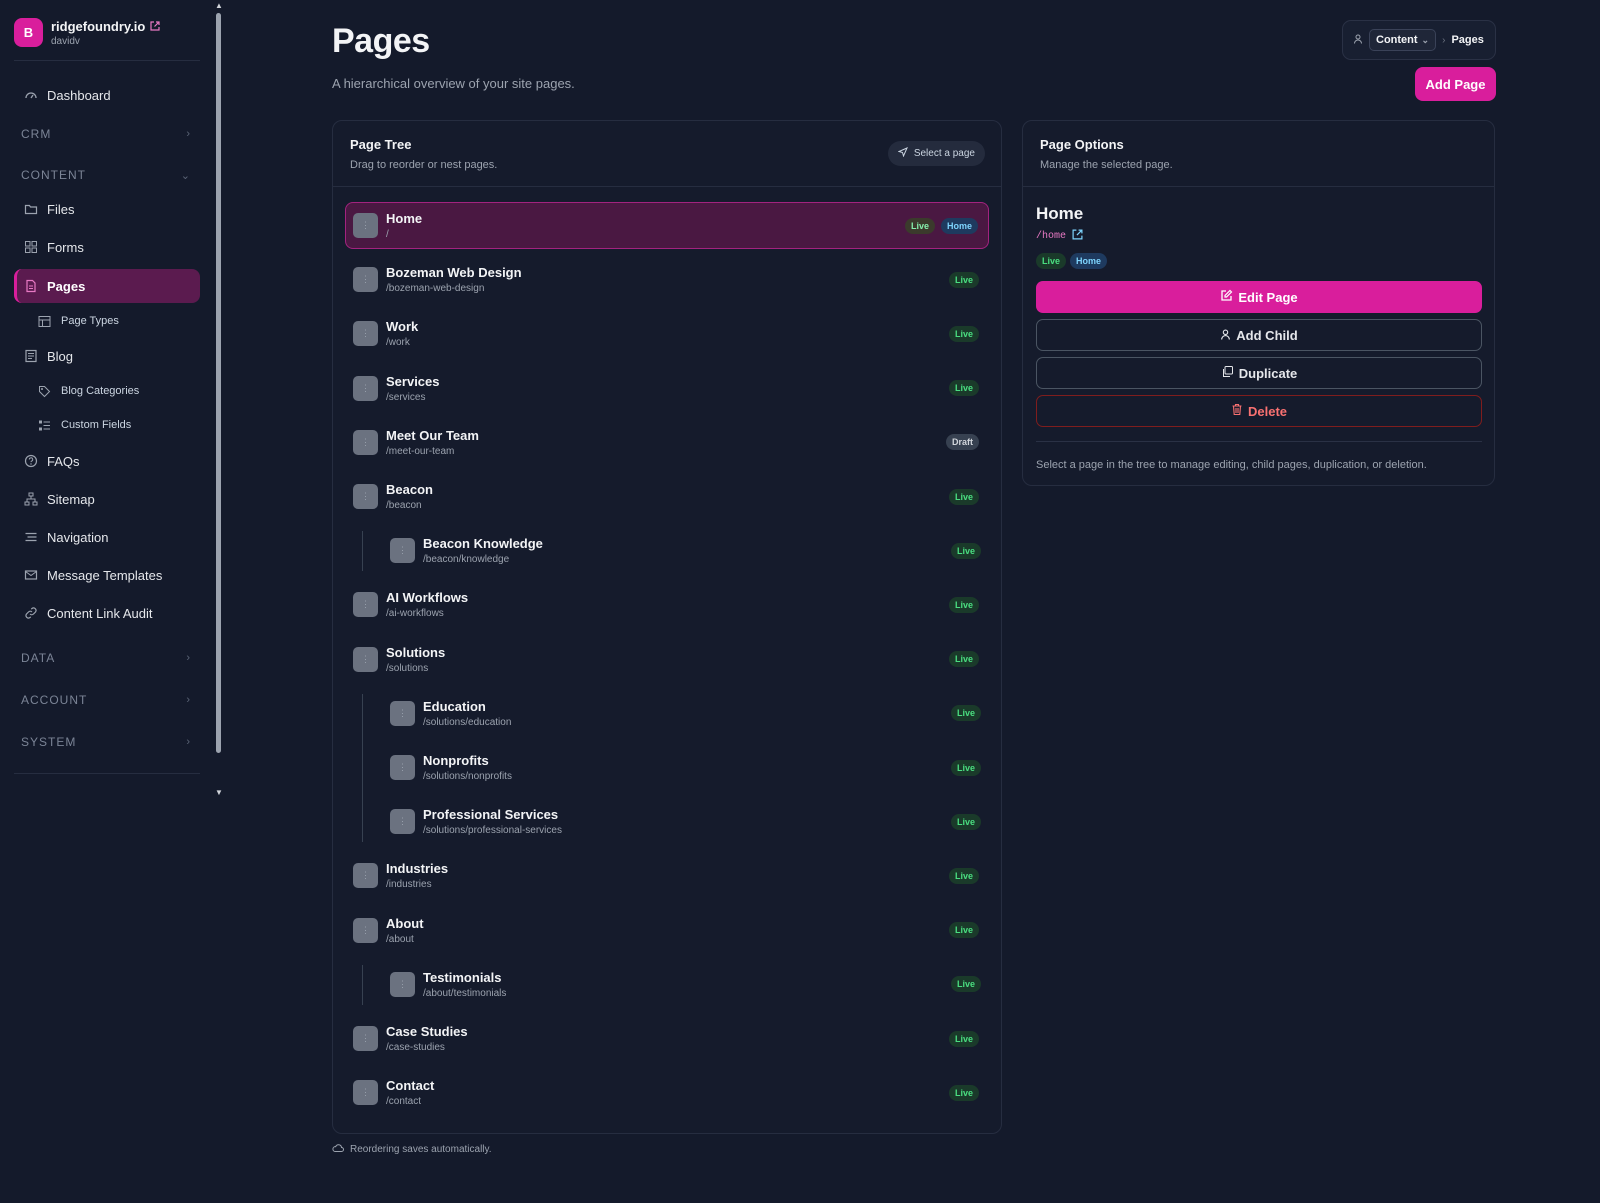  Describe the element at coordinates (686, 713) in the screenshot. I see `tree-row: ⋮ Education/solutions/education Live` at that location.